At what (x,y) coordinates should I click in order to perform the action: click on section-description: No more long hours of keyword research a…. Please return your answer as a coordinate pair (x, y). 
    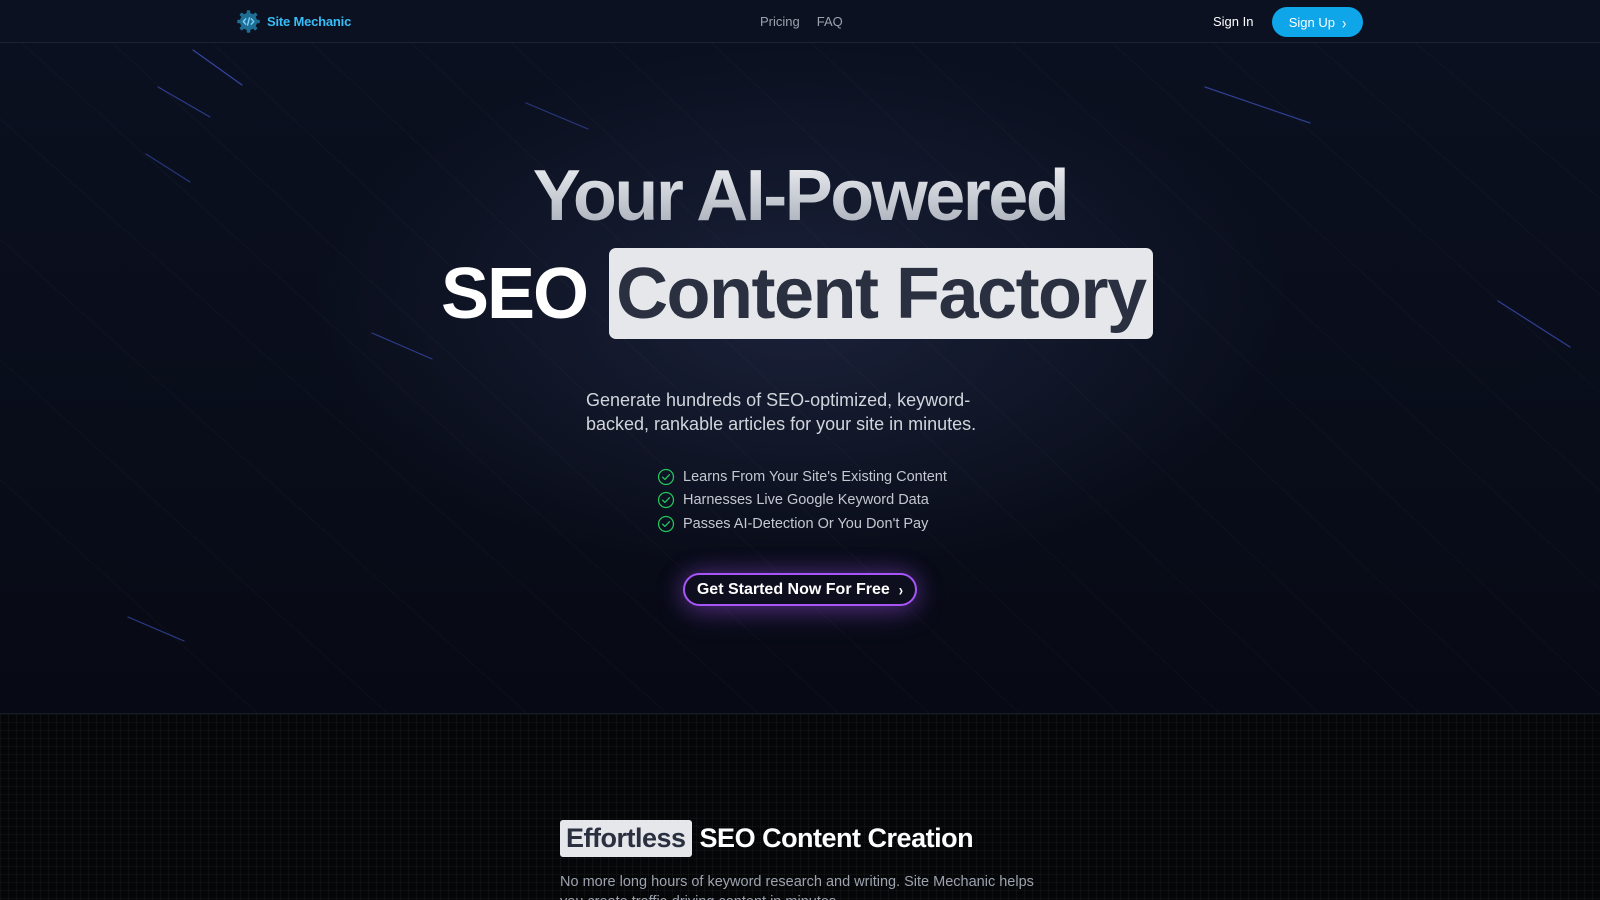
    Looking at the image, I should click on (797, 887).